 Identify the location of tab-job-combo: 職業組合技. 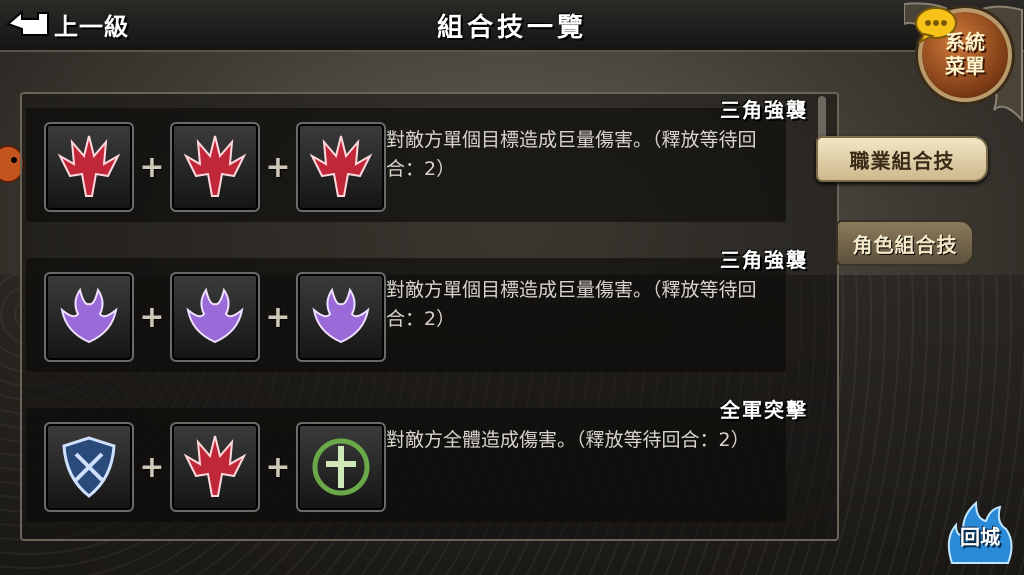
(902, 159).